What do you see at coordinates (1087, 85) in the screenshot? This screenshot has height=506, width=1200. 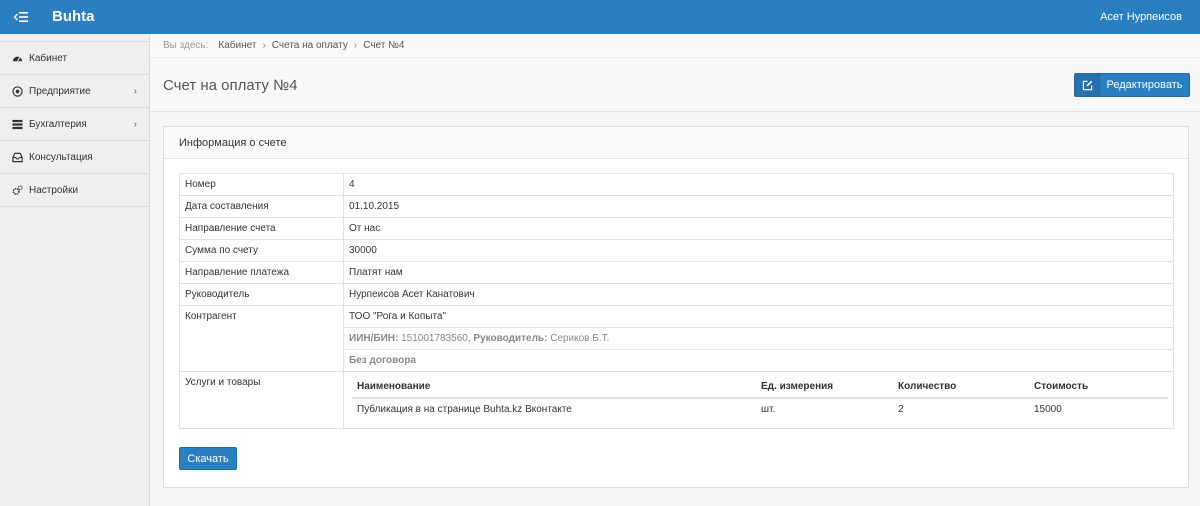 I see `edit-icon` at bounding box center [1087, 85].